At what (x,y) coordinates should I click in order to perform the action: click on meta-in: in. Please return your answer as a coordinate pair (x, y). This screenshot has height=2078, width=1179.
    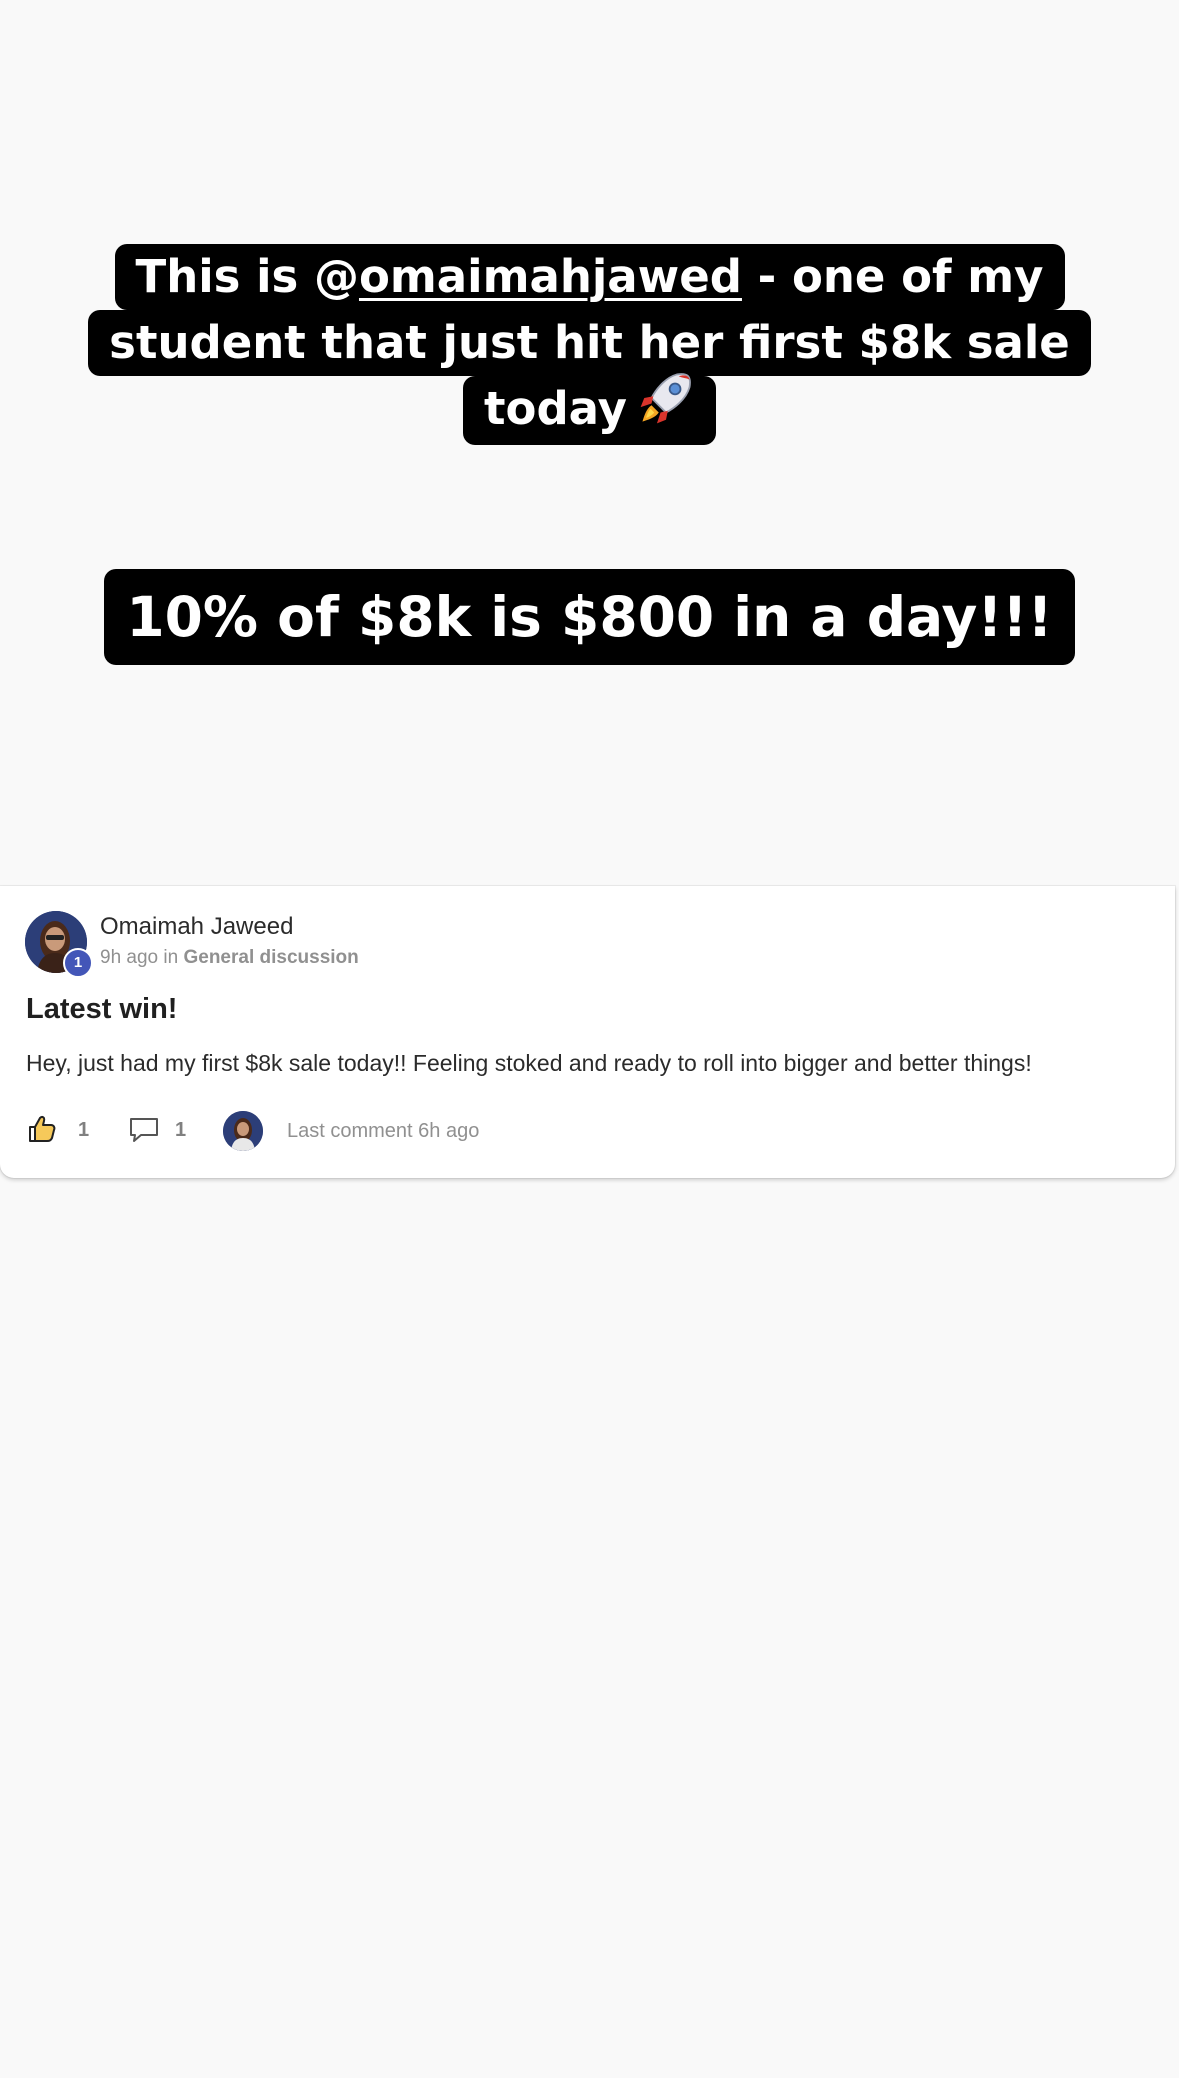
    Looking at the image, I should click on (171, 957).